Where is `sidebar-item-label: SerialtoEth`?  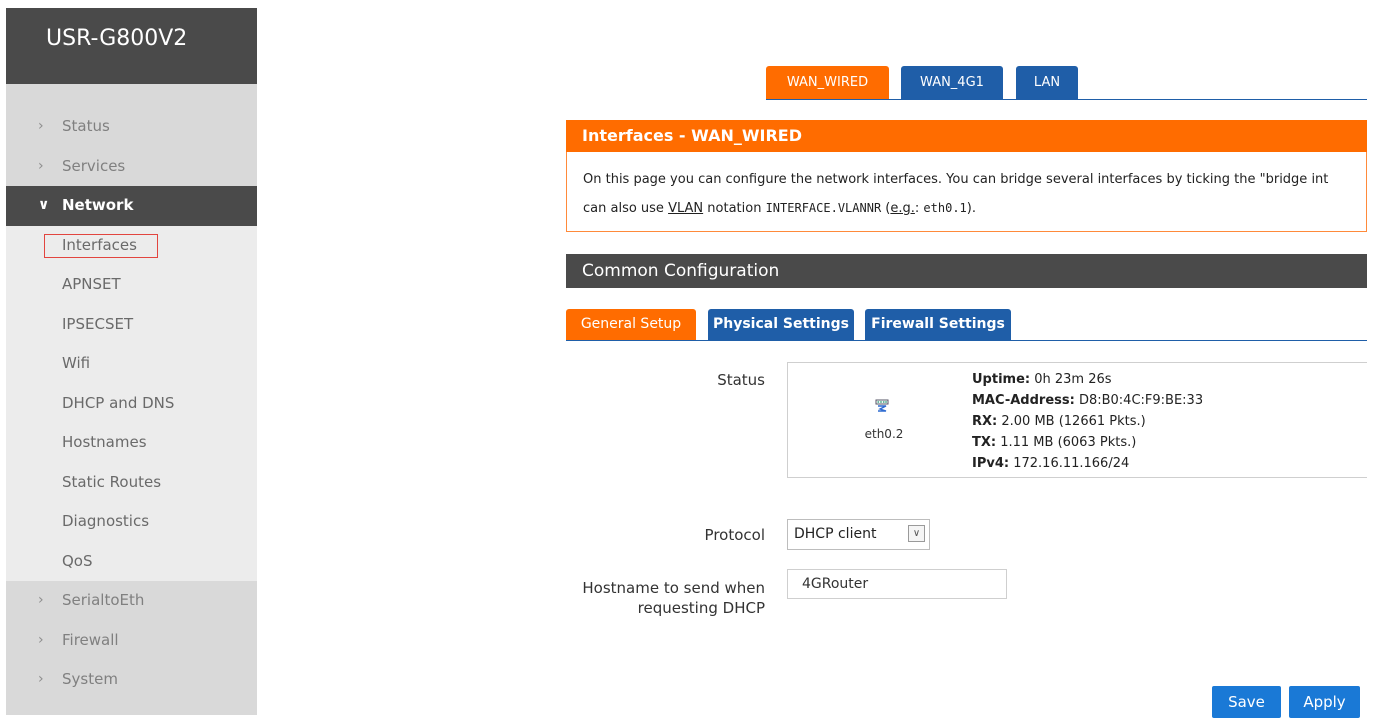
sidebar-item-label: SerialtoEth is located at coordinates (103, 600).